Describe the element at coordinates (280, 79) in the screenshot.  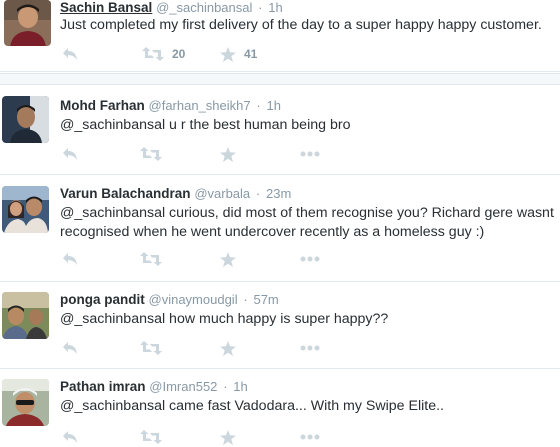
I see `conversation-divider` at that location.